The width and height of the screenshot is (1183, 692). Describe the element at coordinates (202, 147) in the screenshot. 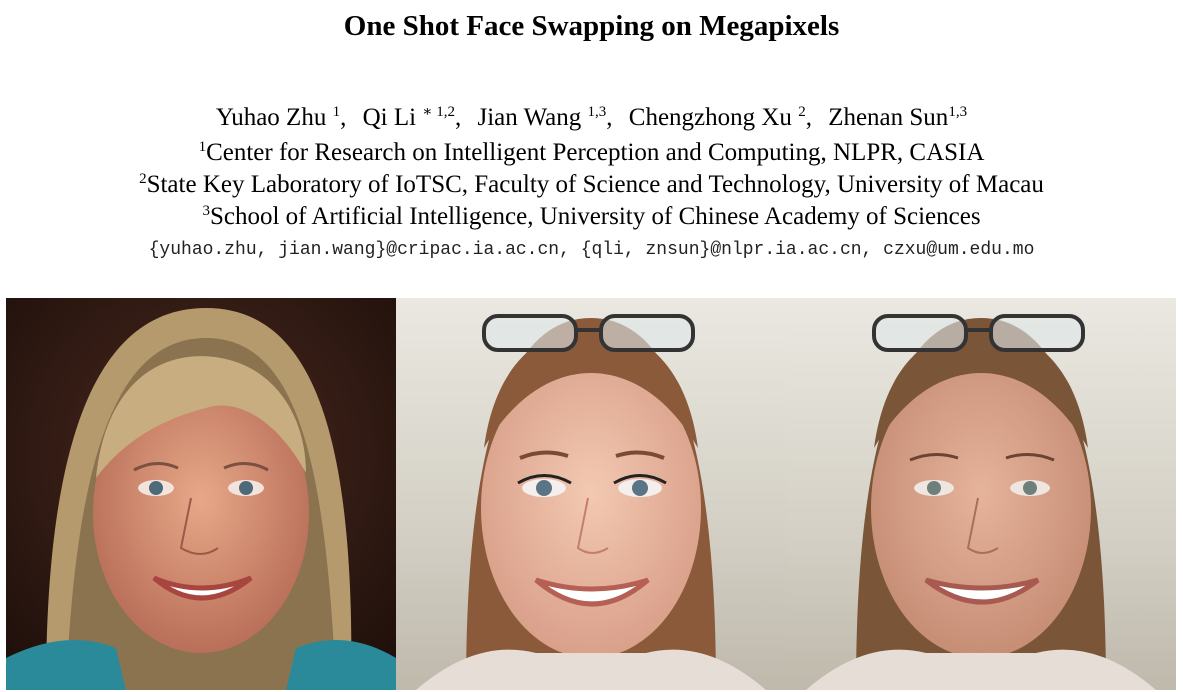

I see `affiliation-mark: 1` at that location.